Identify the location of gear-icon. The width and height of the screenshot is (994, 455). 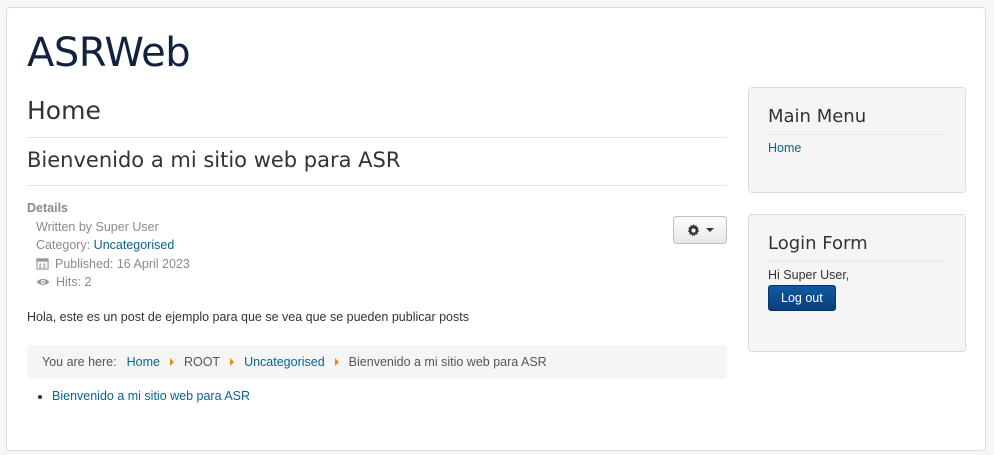
(693, 229).